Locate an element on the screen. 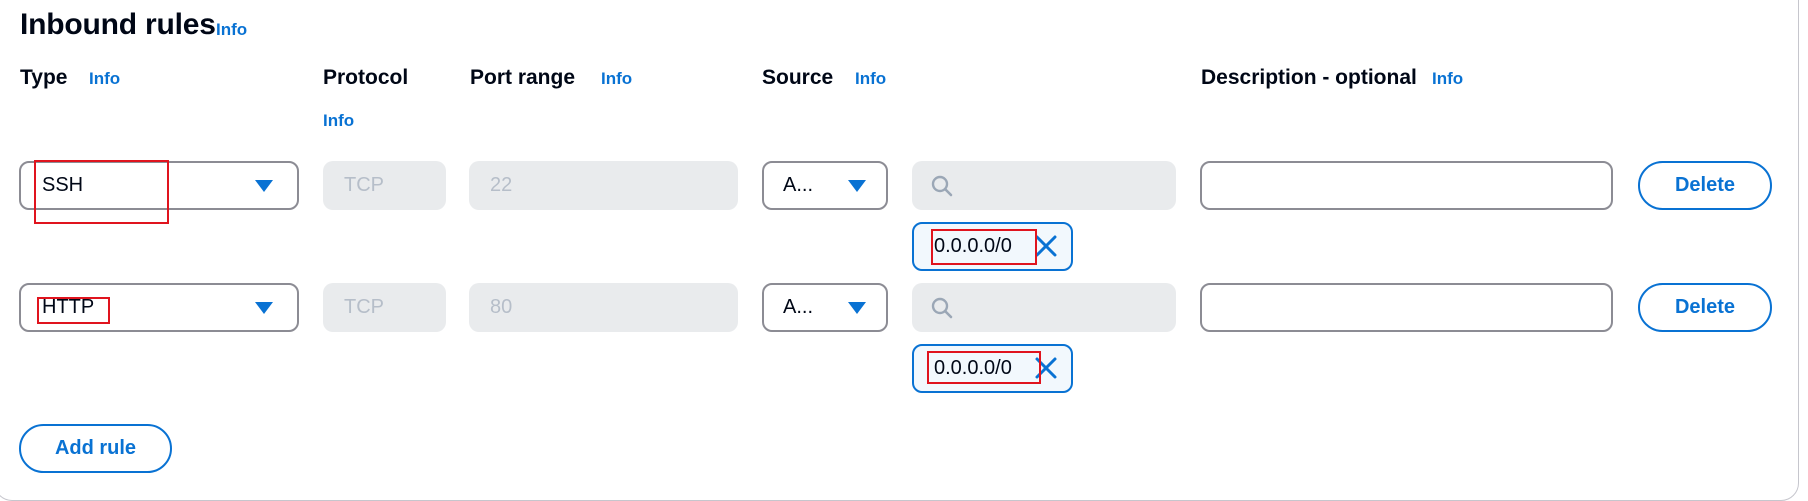 This screenshot has width=1808, height=501. rule-1-type-select: SSH is located at coordinates (159, 185).